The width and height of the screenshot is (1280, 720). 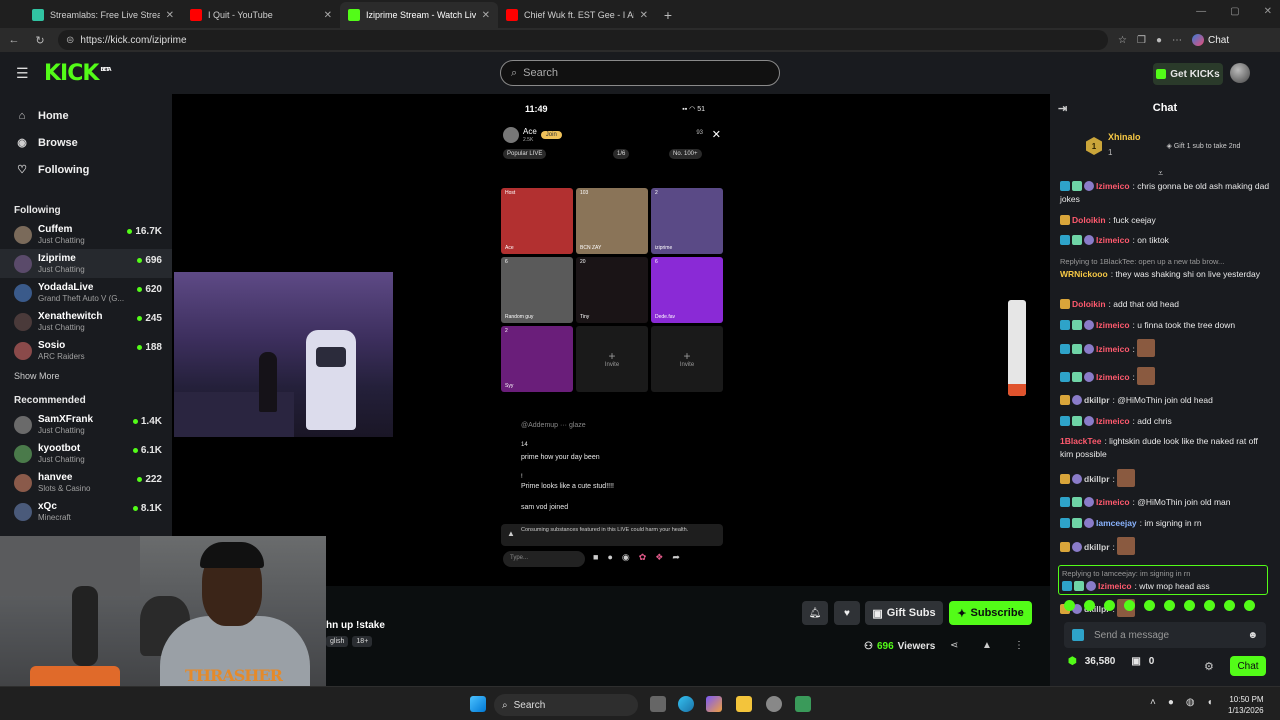 I want to click on sidebar-channel: YodadaLive Grand Theft Auto V (G... 620, so click(x=86, y=292).